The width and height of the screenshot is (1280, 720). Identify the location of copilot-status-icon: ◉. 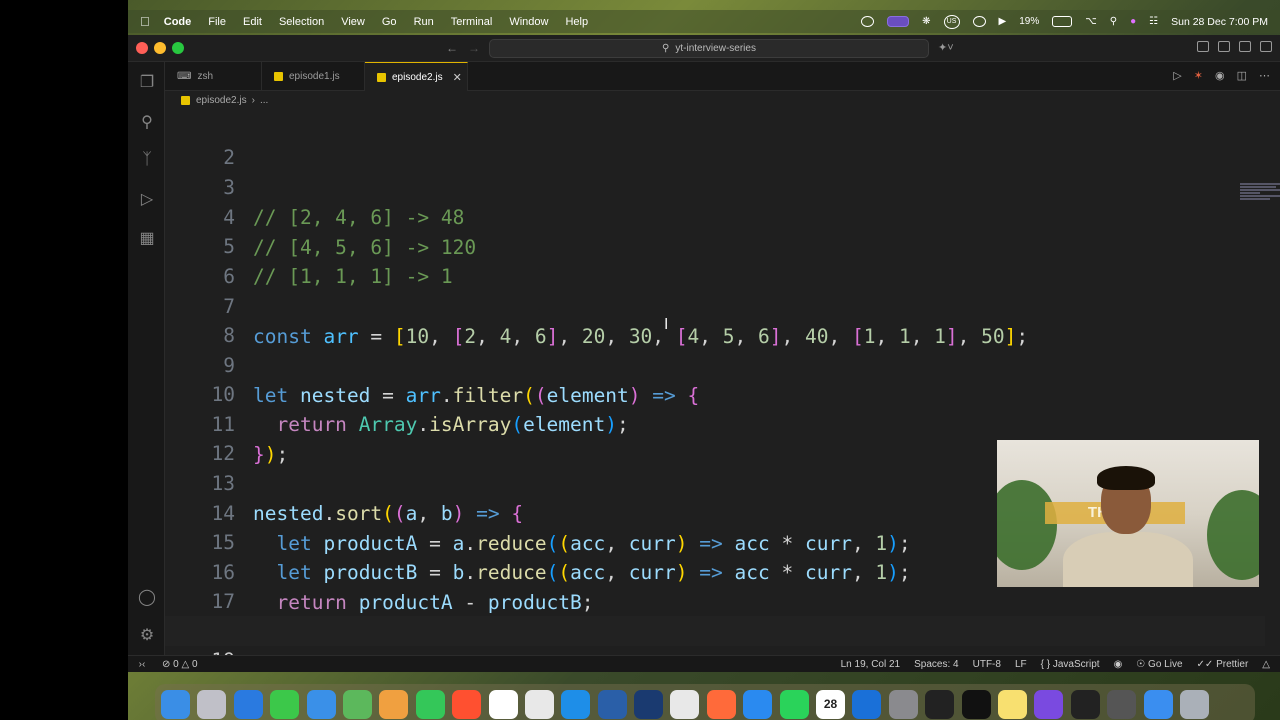
(1118, 664).